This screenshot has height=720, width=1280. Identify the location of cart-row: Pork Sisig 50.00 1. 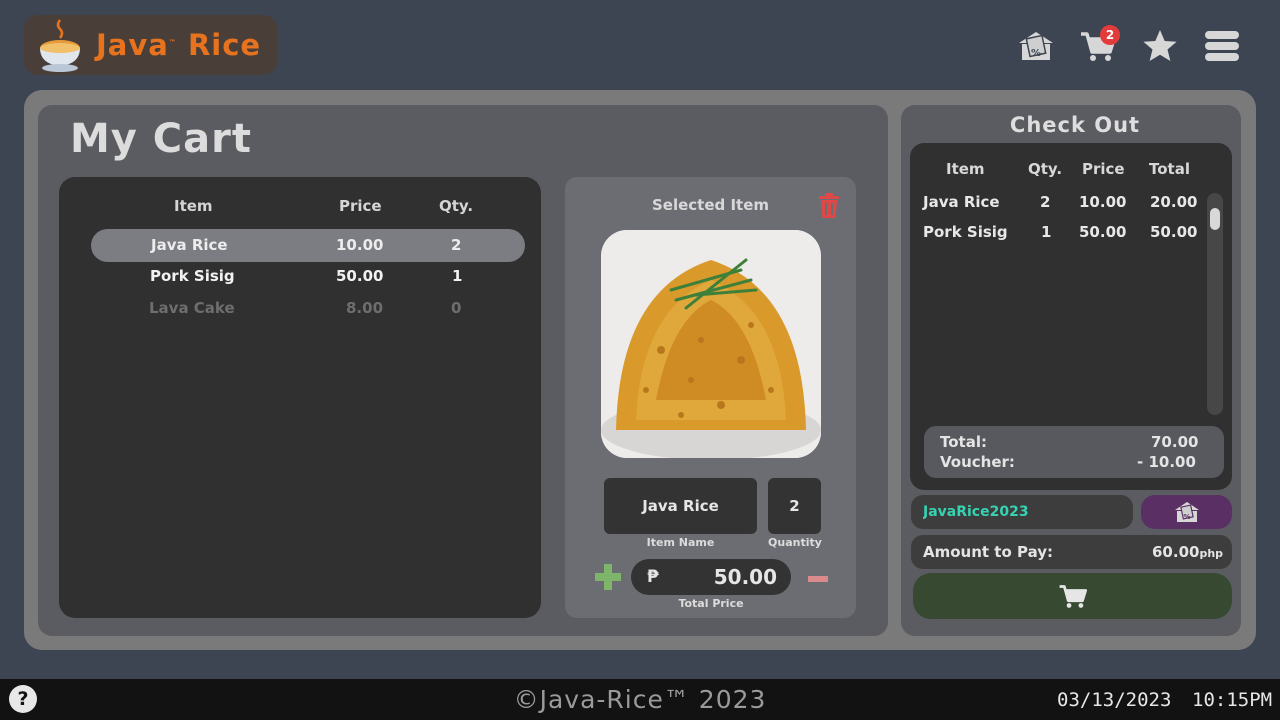
(308, 276).